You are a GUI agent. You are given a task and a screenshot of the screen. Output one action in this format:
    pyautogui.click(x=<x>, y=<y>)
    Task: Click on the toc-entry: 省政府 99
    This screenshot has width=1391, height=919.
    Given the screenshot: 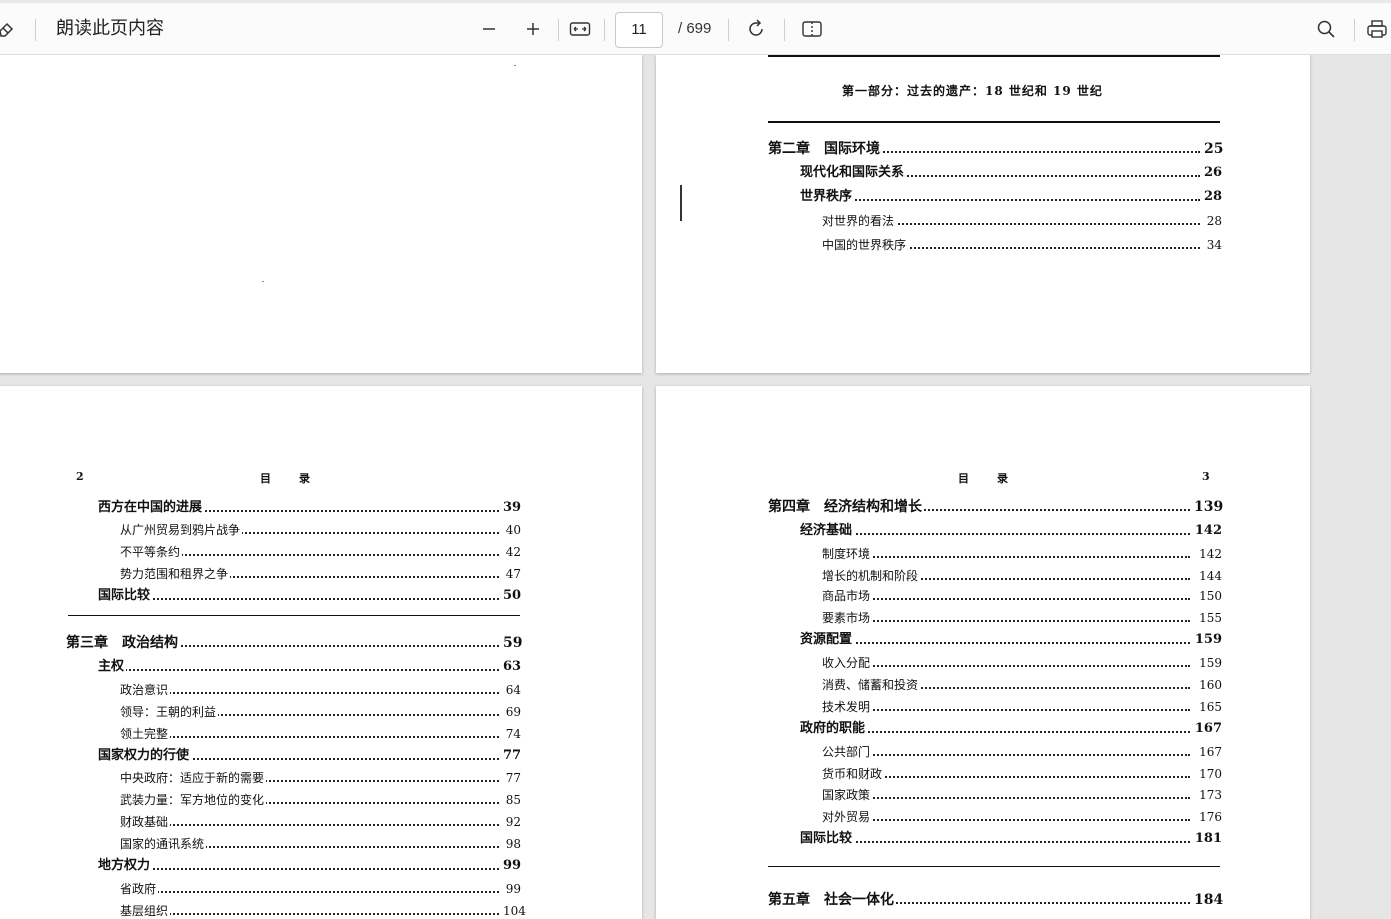 What is the action you would take?
    pyautogui.click(x=320, y=889)
    